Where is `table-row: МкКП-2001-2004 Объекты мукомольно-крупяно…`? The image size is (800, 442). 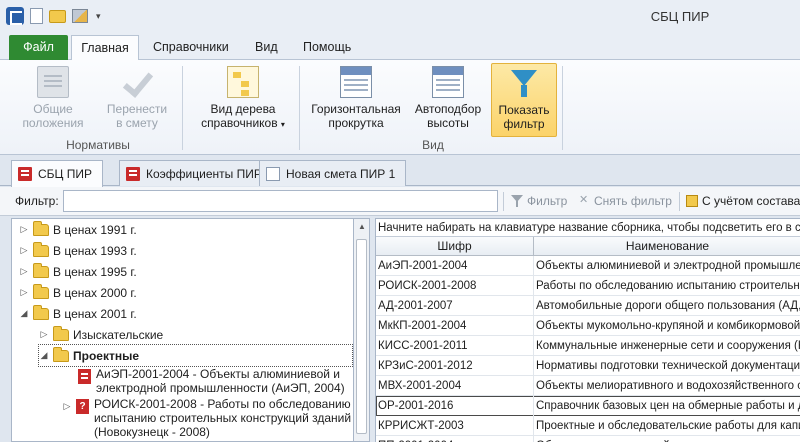 table-row: МкКП-2001-2004 Объекты мукомольно-крупяно… is located at coordinates (588, 326).